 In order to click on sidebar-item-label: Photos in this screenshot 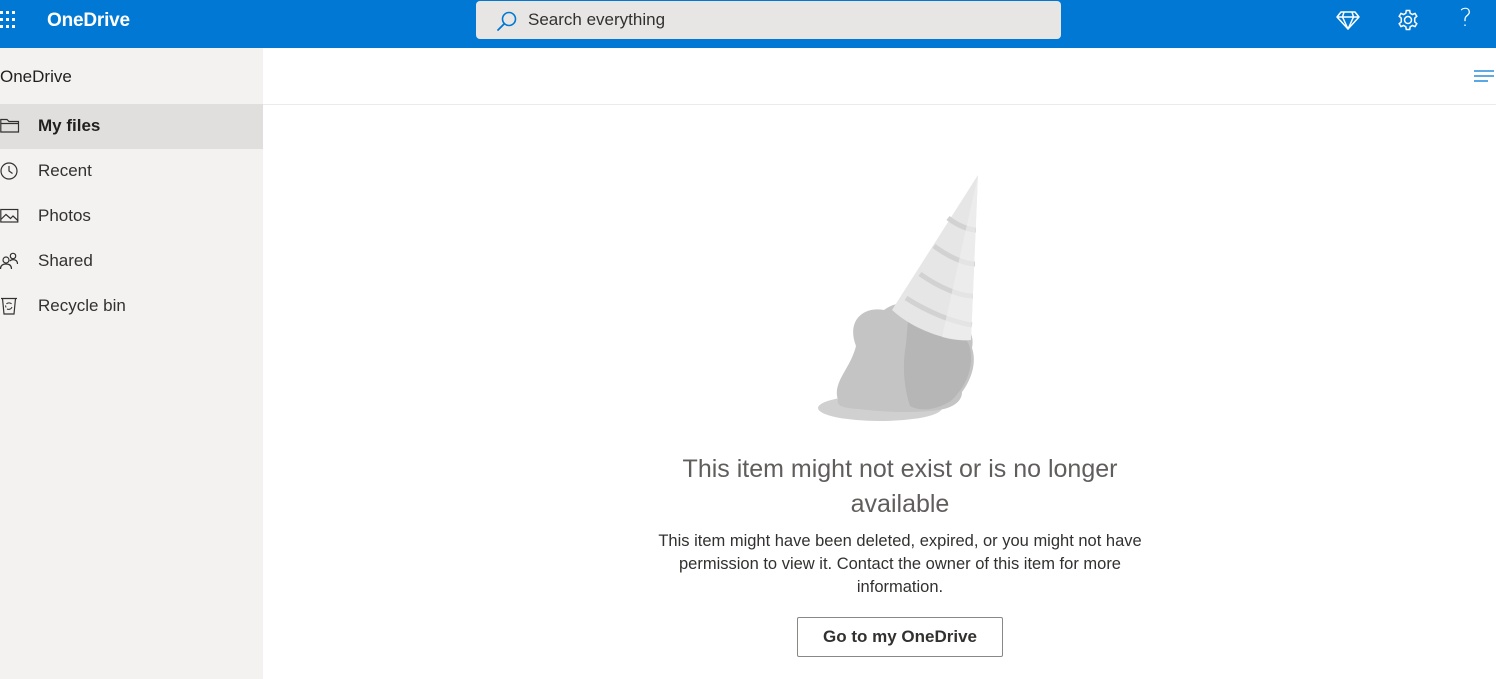, I will do `click(64, 215)`.